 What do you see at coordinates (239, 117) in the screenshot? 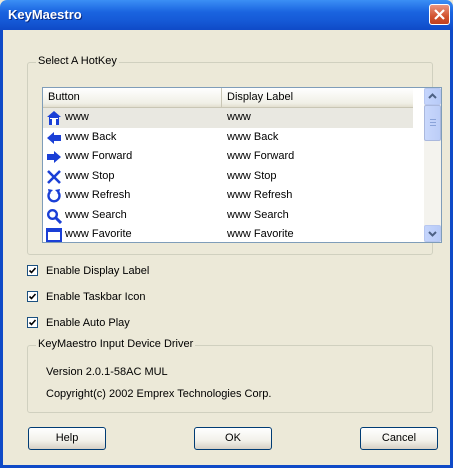
I see `row-display-label: www` at bounding box center [239, 117].